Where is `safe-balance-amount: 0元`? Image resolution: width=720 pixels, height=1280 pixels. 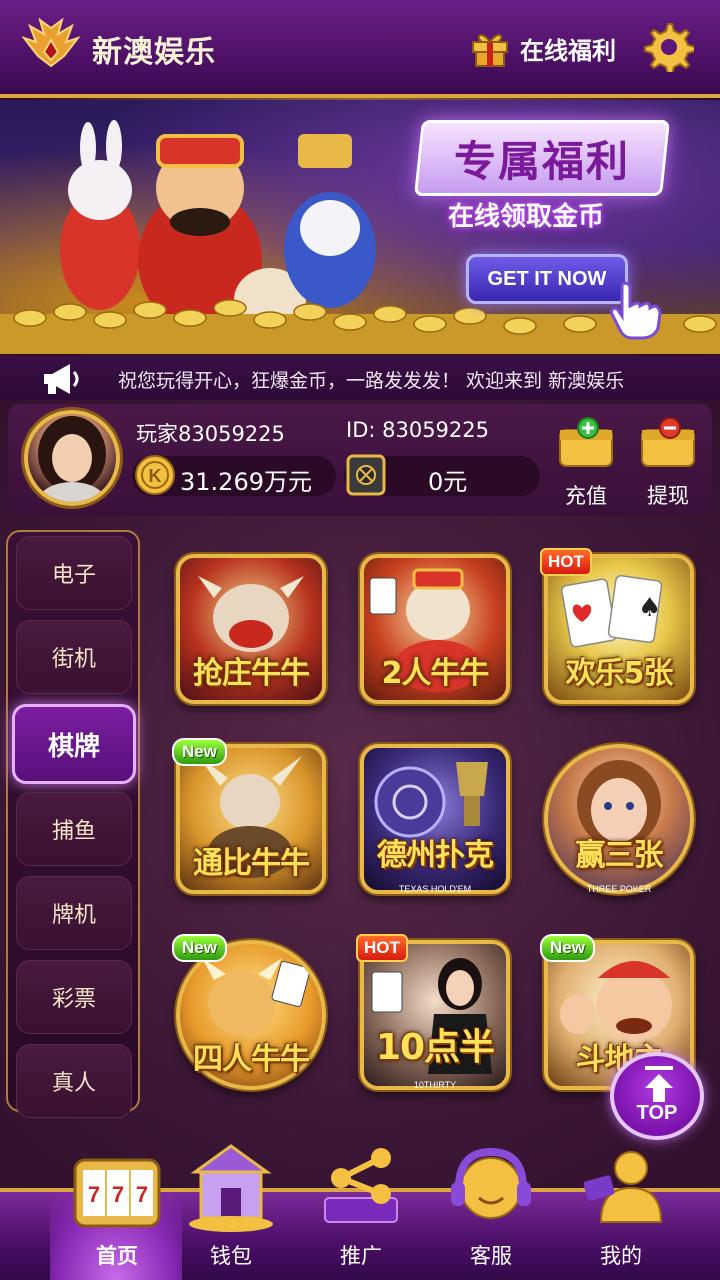
safe-balance-amount: 0元 is located at coordinates (448, 482).